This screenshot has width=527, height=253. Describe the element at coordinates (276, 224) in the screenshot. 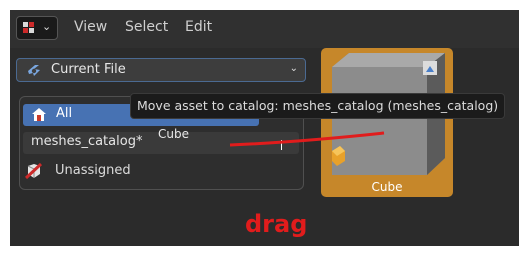

I see `drag-annotation-text: drag` at that location.